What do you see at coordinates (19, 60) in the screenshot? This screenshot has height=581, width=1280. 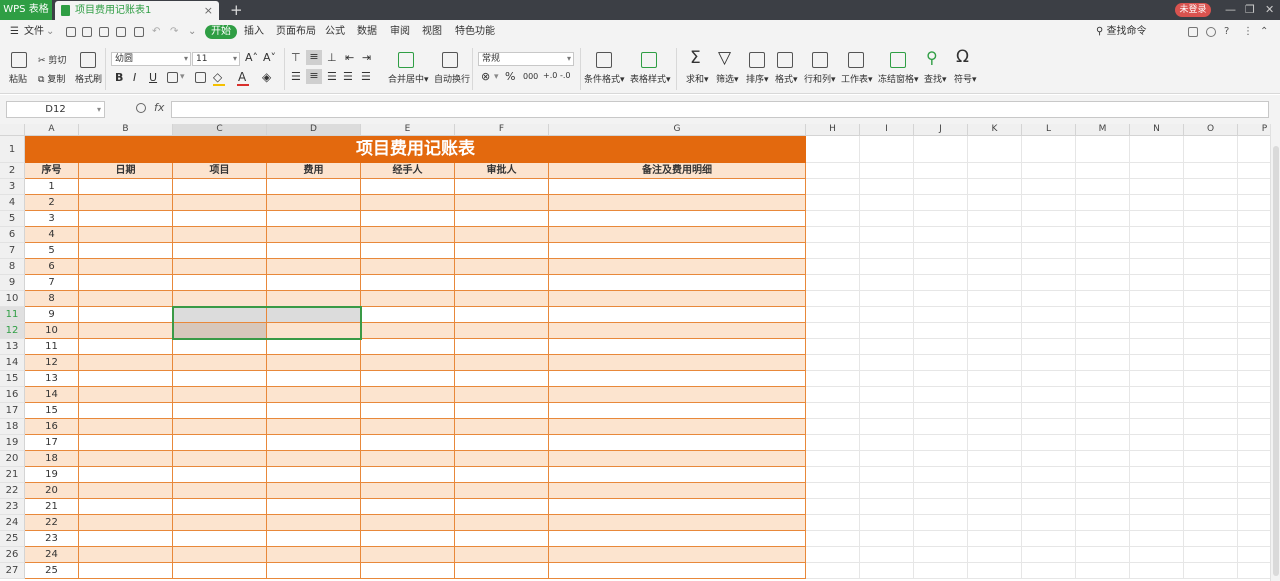 I see `paste-icon` at bounding box center [19, 60].